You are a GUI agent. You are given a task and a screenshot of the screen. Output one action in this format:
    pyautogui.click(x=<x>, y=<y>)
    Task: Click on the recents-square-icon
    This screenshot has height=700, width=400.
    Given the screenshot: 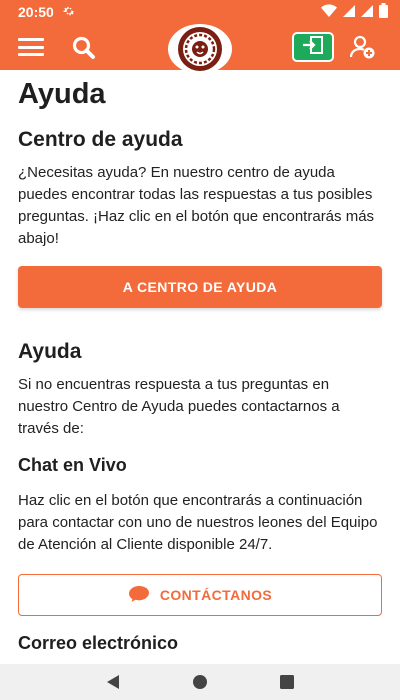 What is the action you would take?
    pyautogui.click(x=287, y=682)
    